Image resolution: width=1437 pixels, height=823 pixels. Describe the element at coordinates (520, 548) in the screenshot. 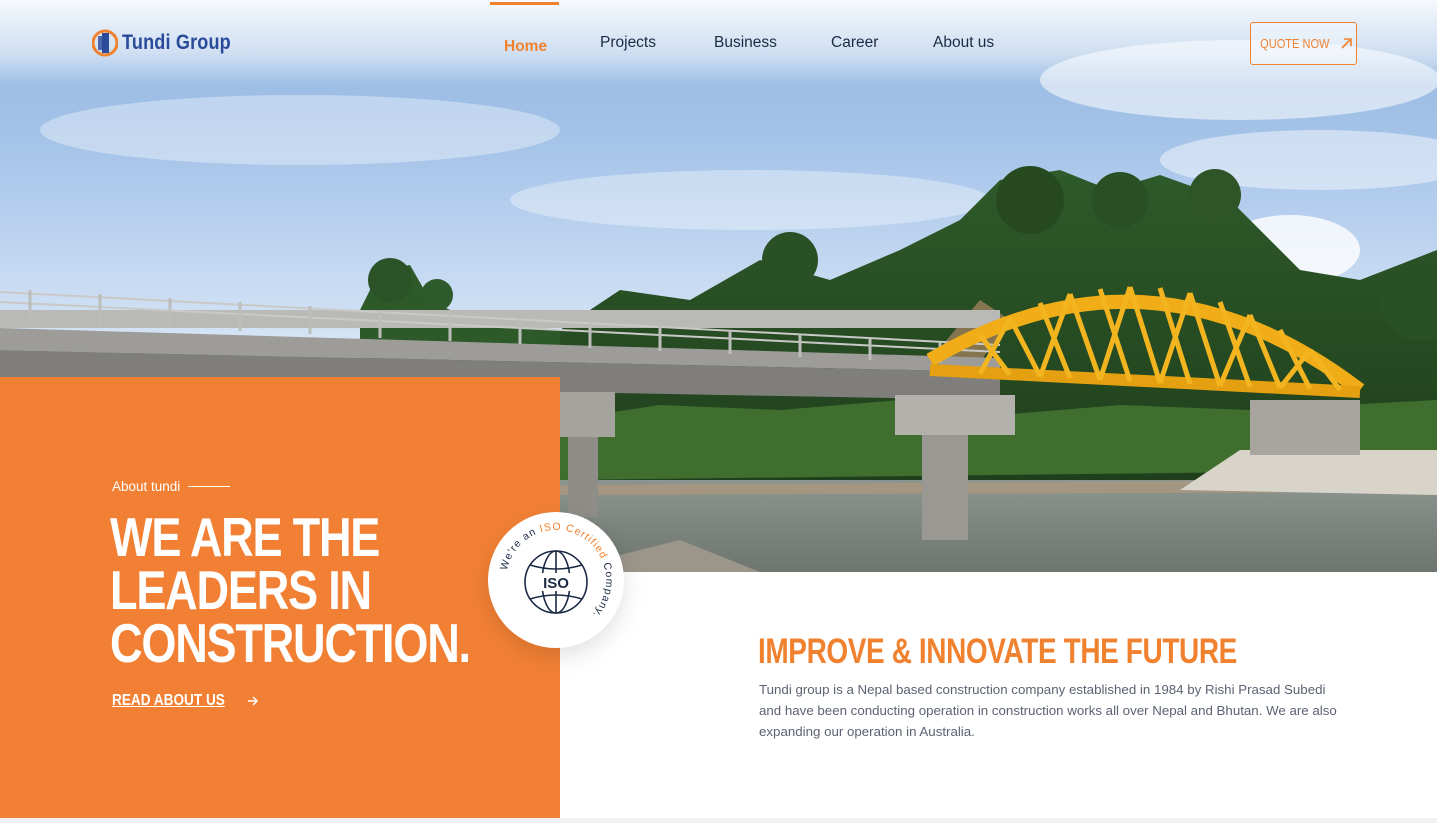

I see `badge-ring-prefix: We're an` at that location.